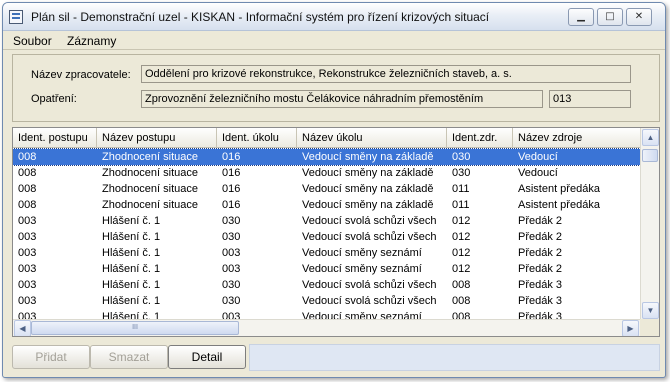 This screenshot has height=382, width=670. Describe the element at coordinates (55, 138) in the screenshot. I see `col-ident-postupu: Ident. postupu` at that location.